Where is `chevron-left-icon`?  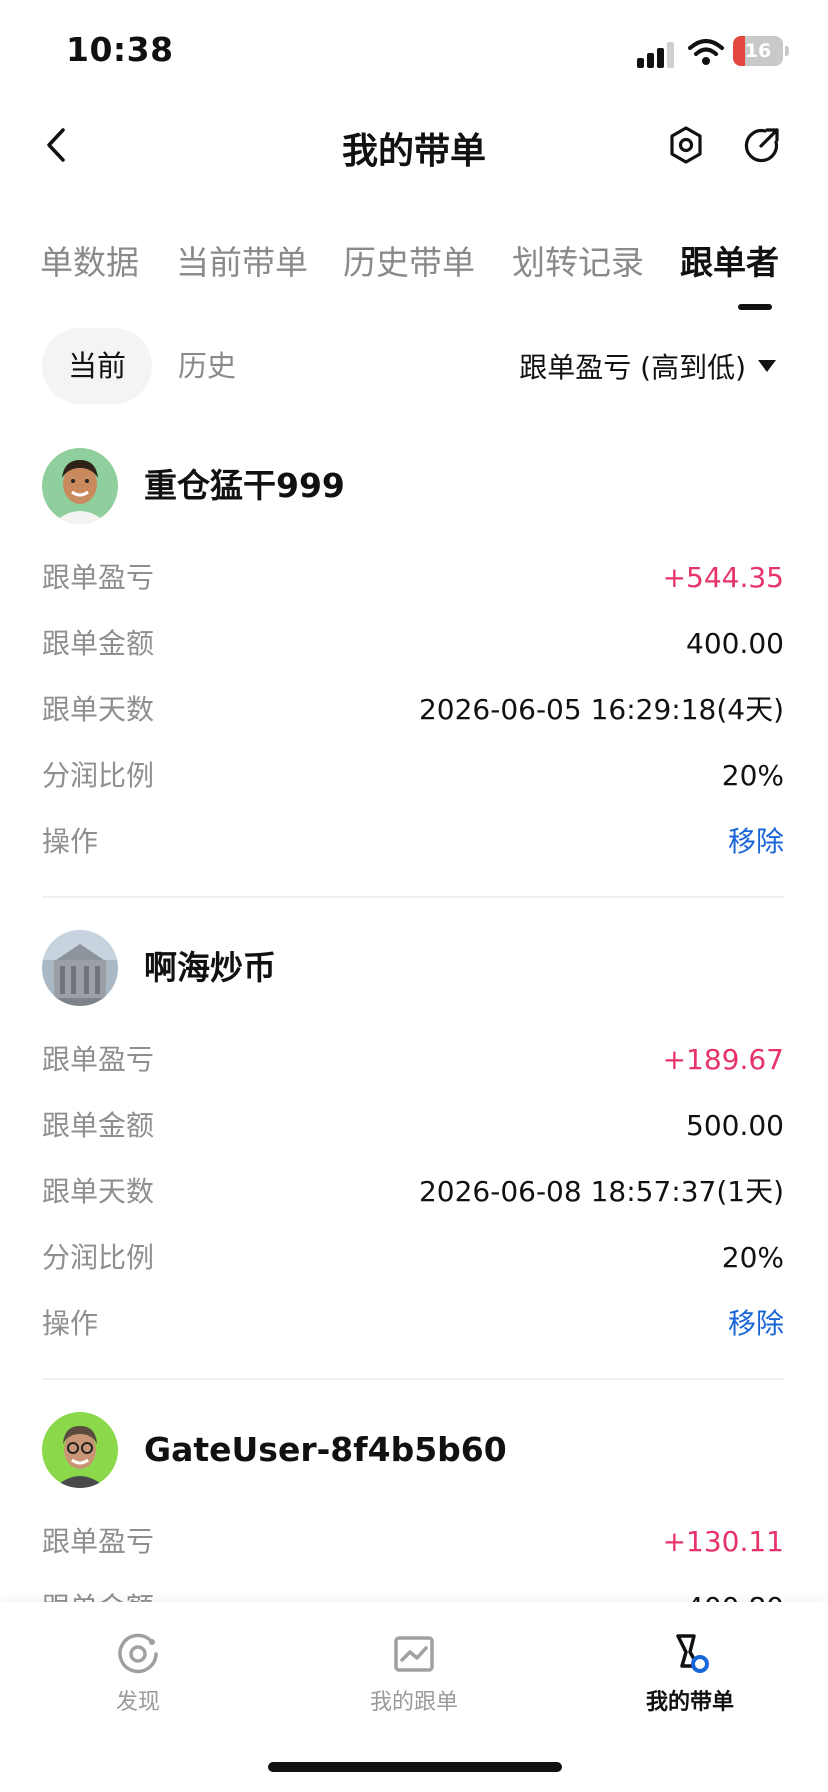
chevron-left-icon is located at coordinates (56, 145).